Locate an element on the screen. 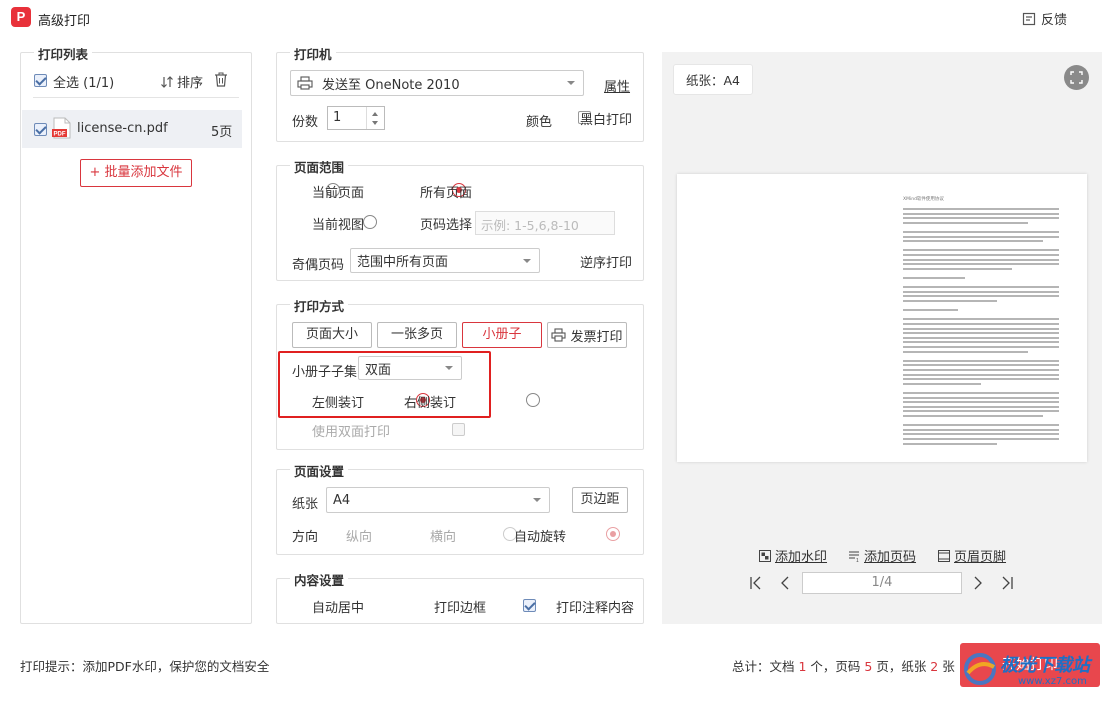  page-select-label: 页码选择 is located at coordinates (446, 225).